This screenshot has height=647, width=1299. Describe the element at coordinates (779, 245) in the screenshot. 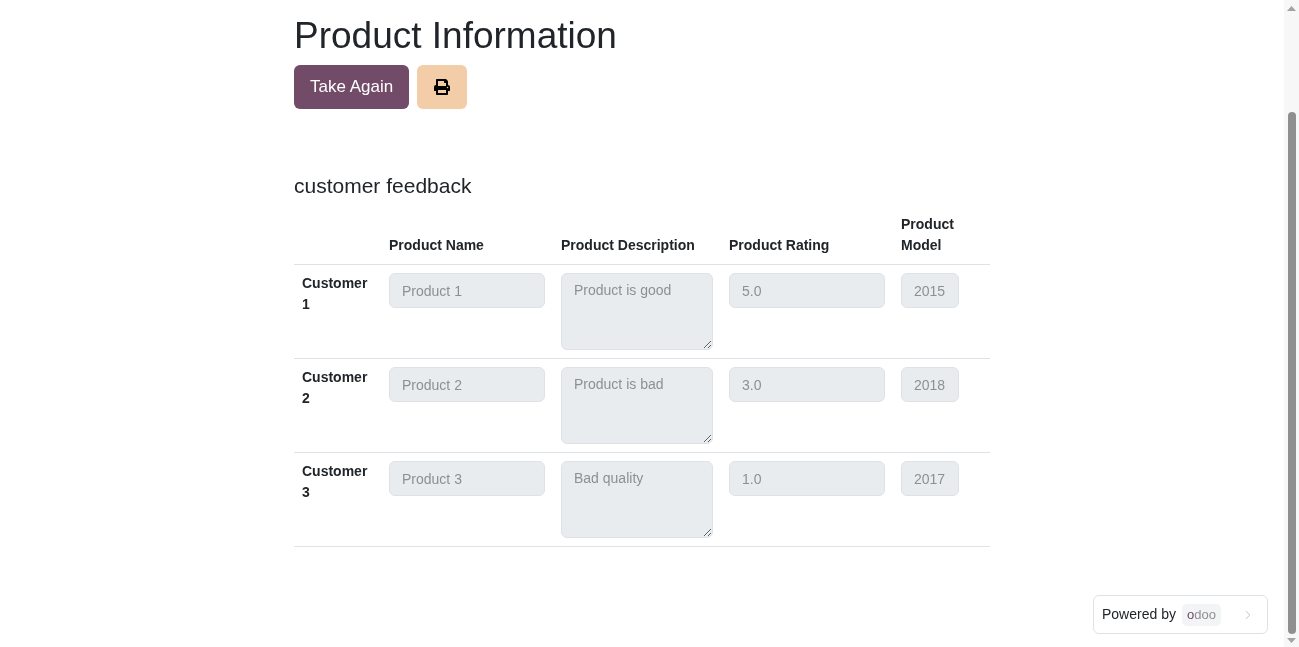

I see `column-header: Product Rating` at that location.